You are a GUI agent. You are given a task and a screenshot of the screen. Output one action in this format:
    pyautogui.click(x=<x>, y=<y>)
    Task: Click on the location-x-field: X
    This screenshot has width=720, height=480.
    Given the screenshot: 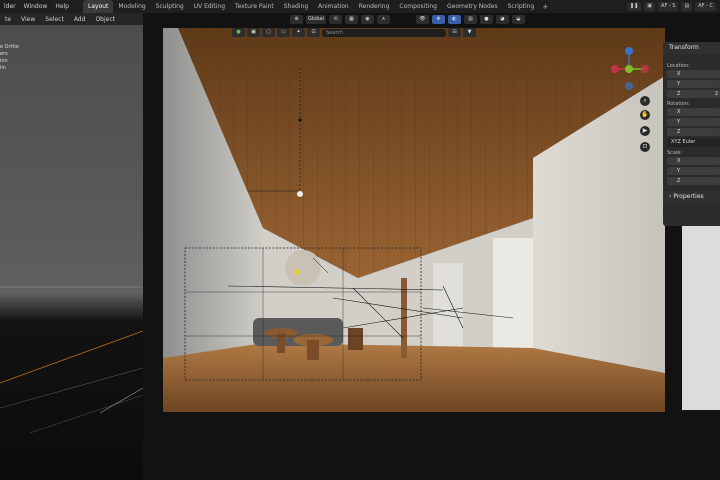 What is the action you would take?
    pyautogui.click(x=693, y=74)
    